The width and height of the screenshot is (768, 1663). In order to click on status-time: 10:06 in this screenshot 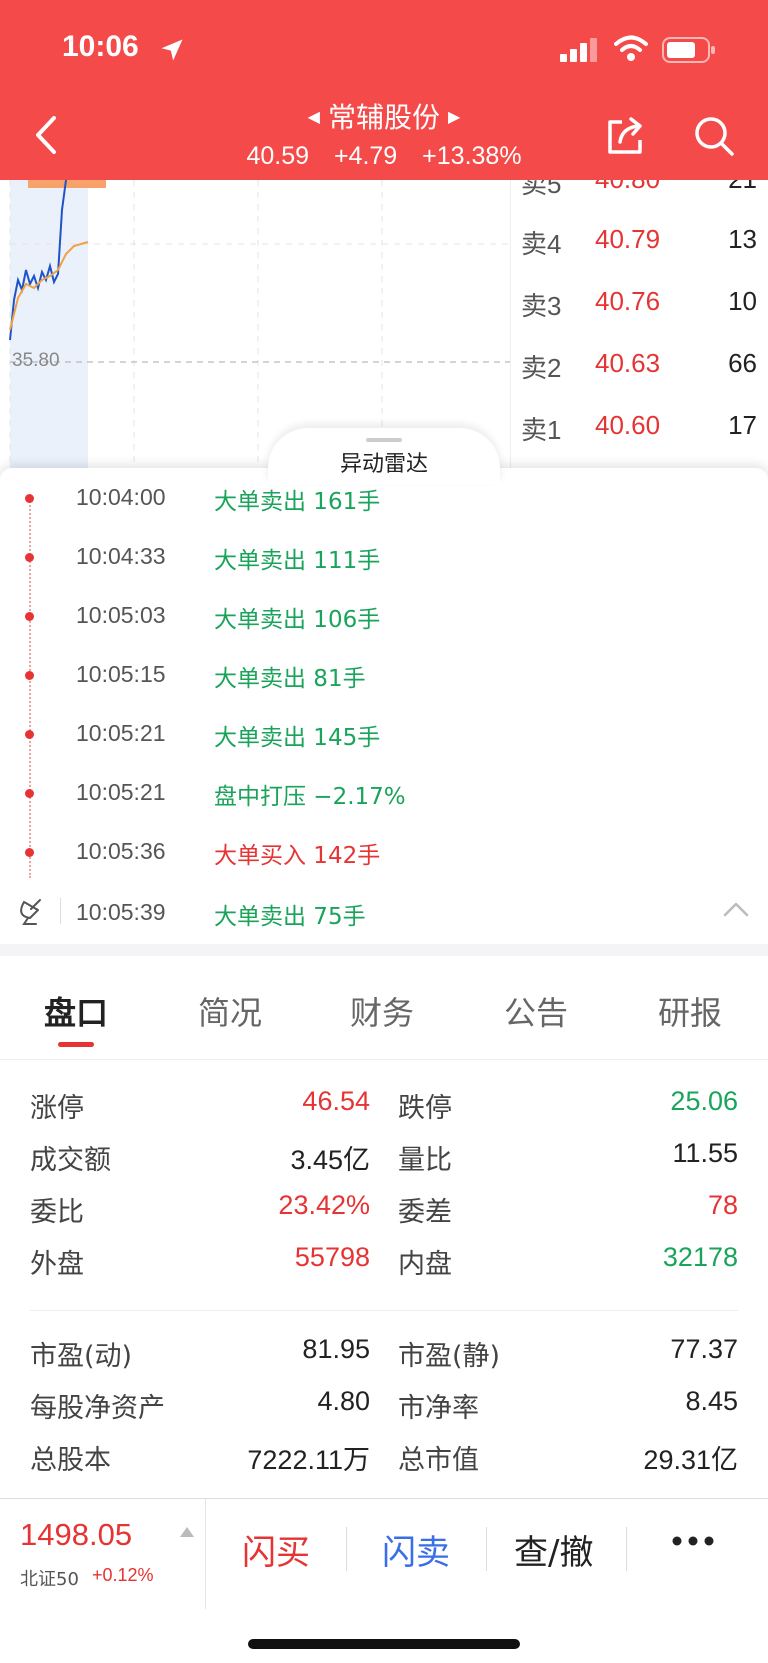, I will do `click(100, 46)`.